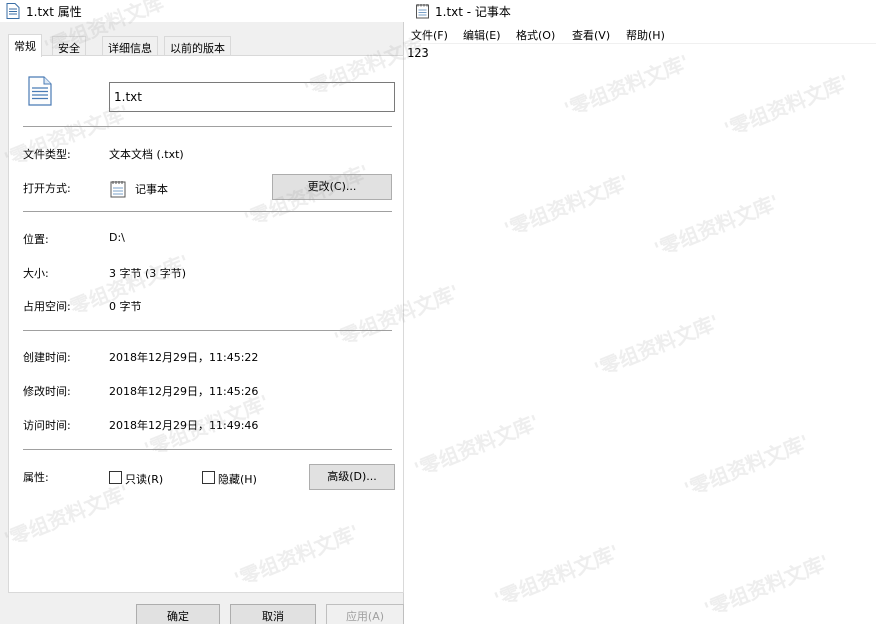  I want to click on document-icon, so click(13, 12).